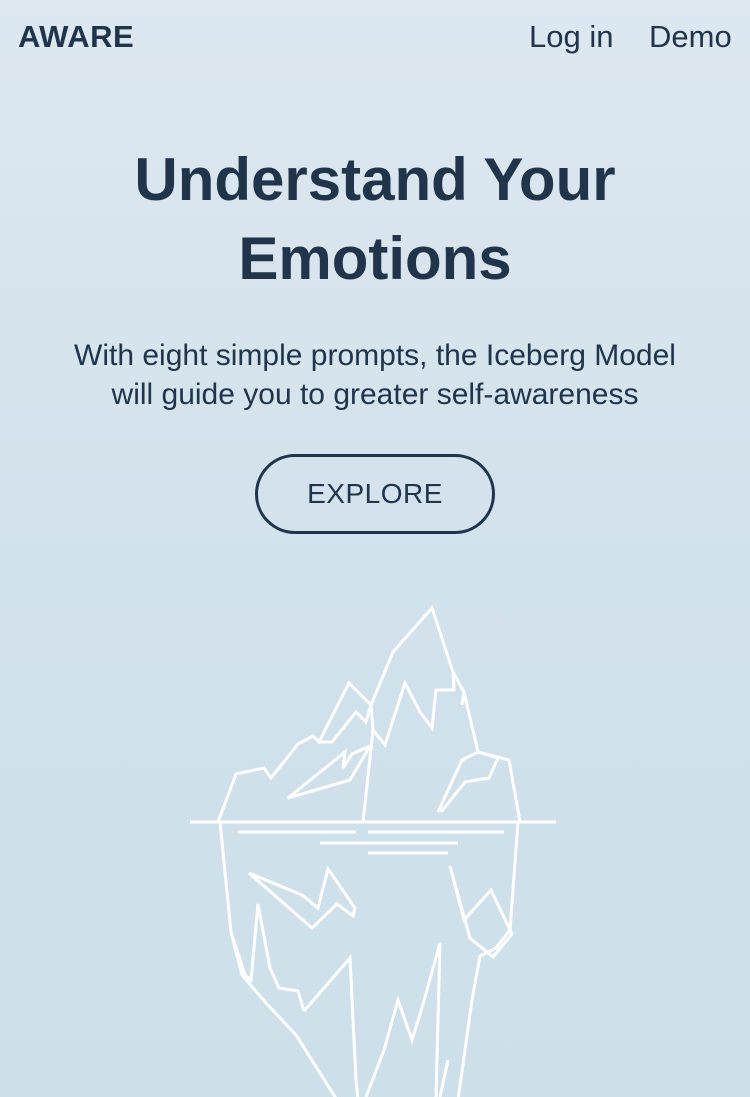  Describe the element at coordinates (375, 258) in the screenshot. I see `hero-title-line-2: Emotions` at that location.